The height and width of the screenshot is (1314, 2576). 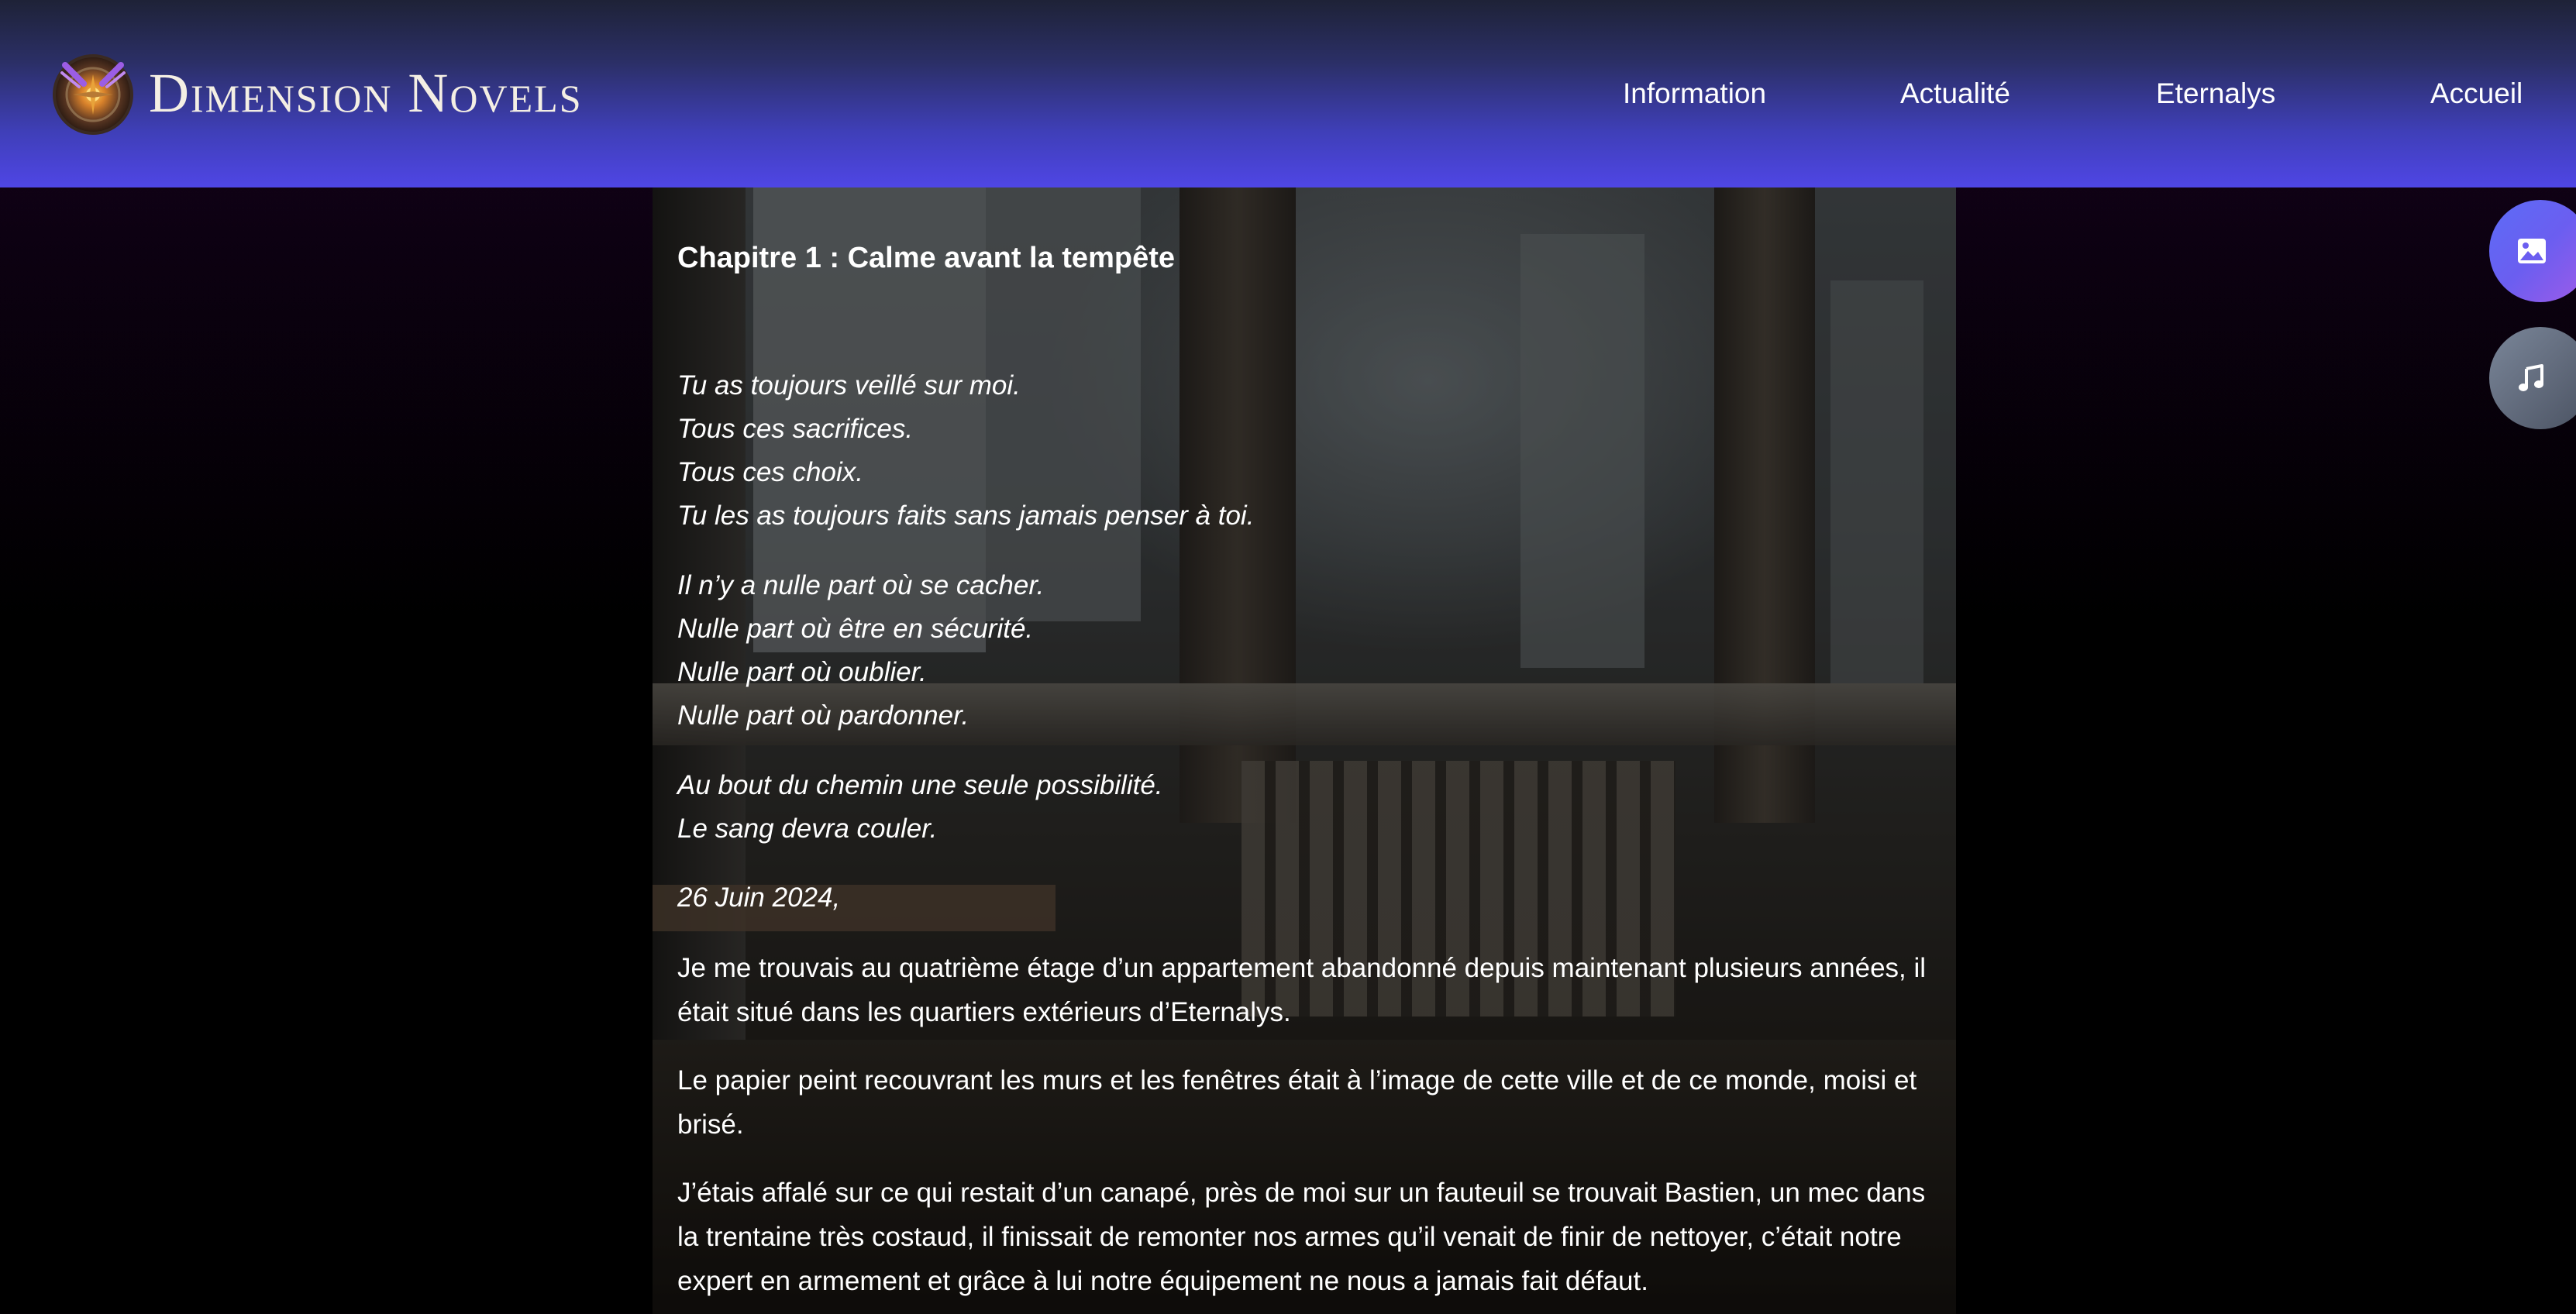 I want to click on music-toggle-button, so click(x=2532, y=378).